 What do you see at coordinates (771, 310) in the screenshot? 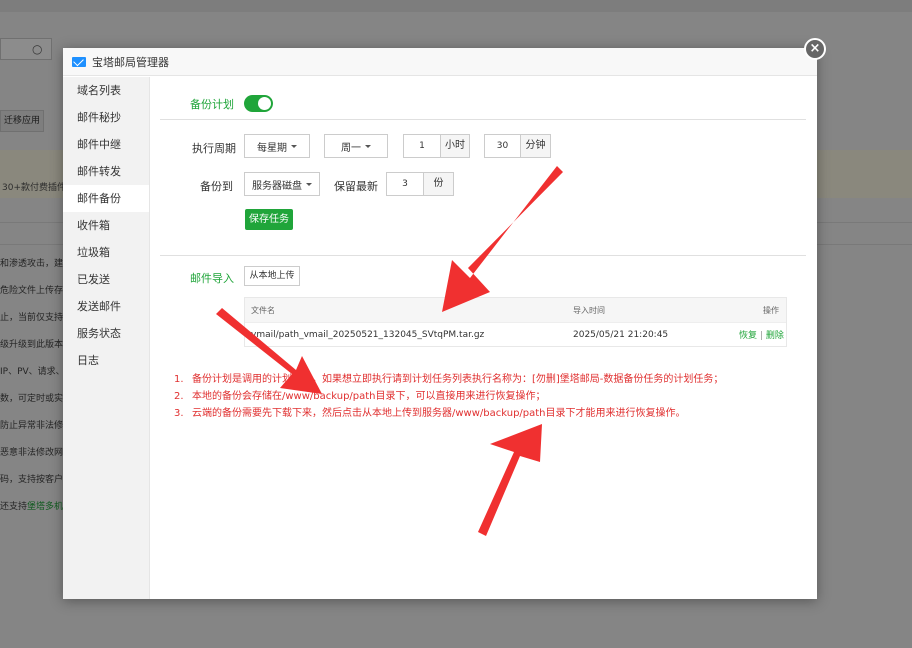
I see `header-operation: 操作` at bounding box center [771, 310].